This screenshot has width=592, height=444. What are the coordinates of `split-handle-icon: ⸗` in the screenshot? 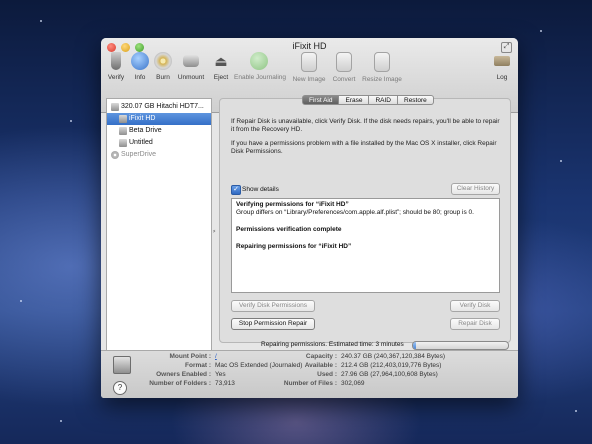 It's located at (214, 231).